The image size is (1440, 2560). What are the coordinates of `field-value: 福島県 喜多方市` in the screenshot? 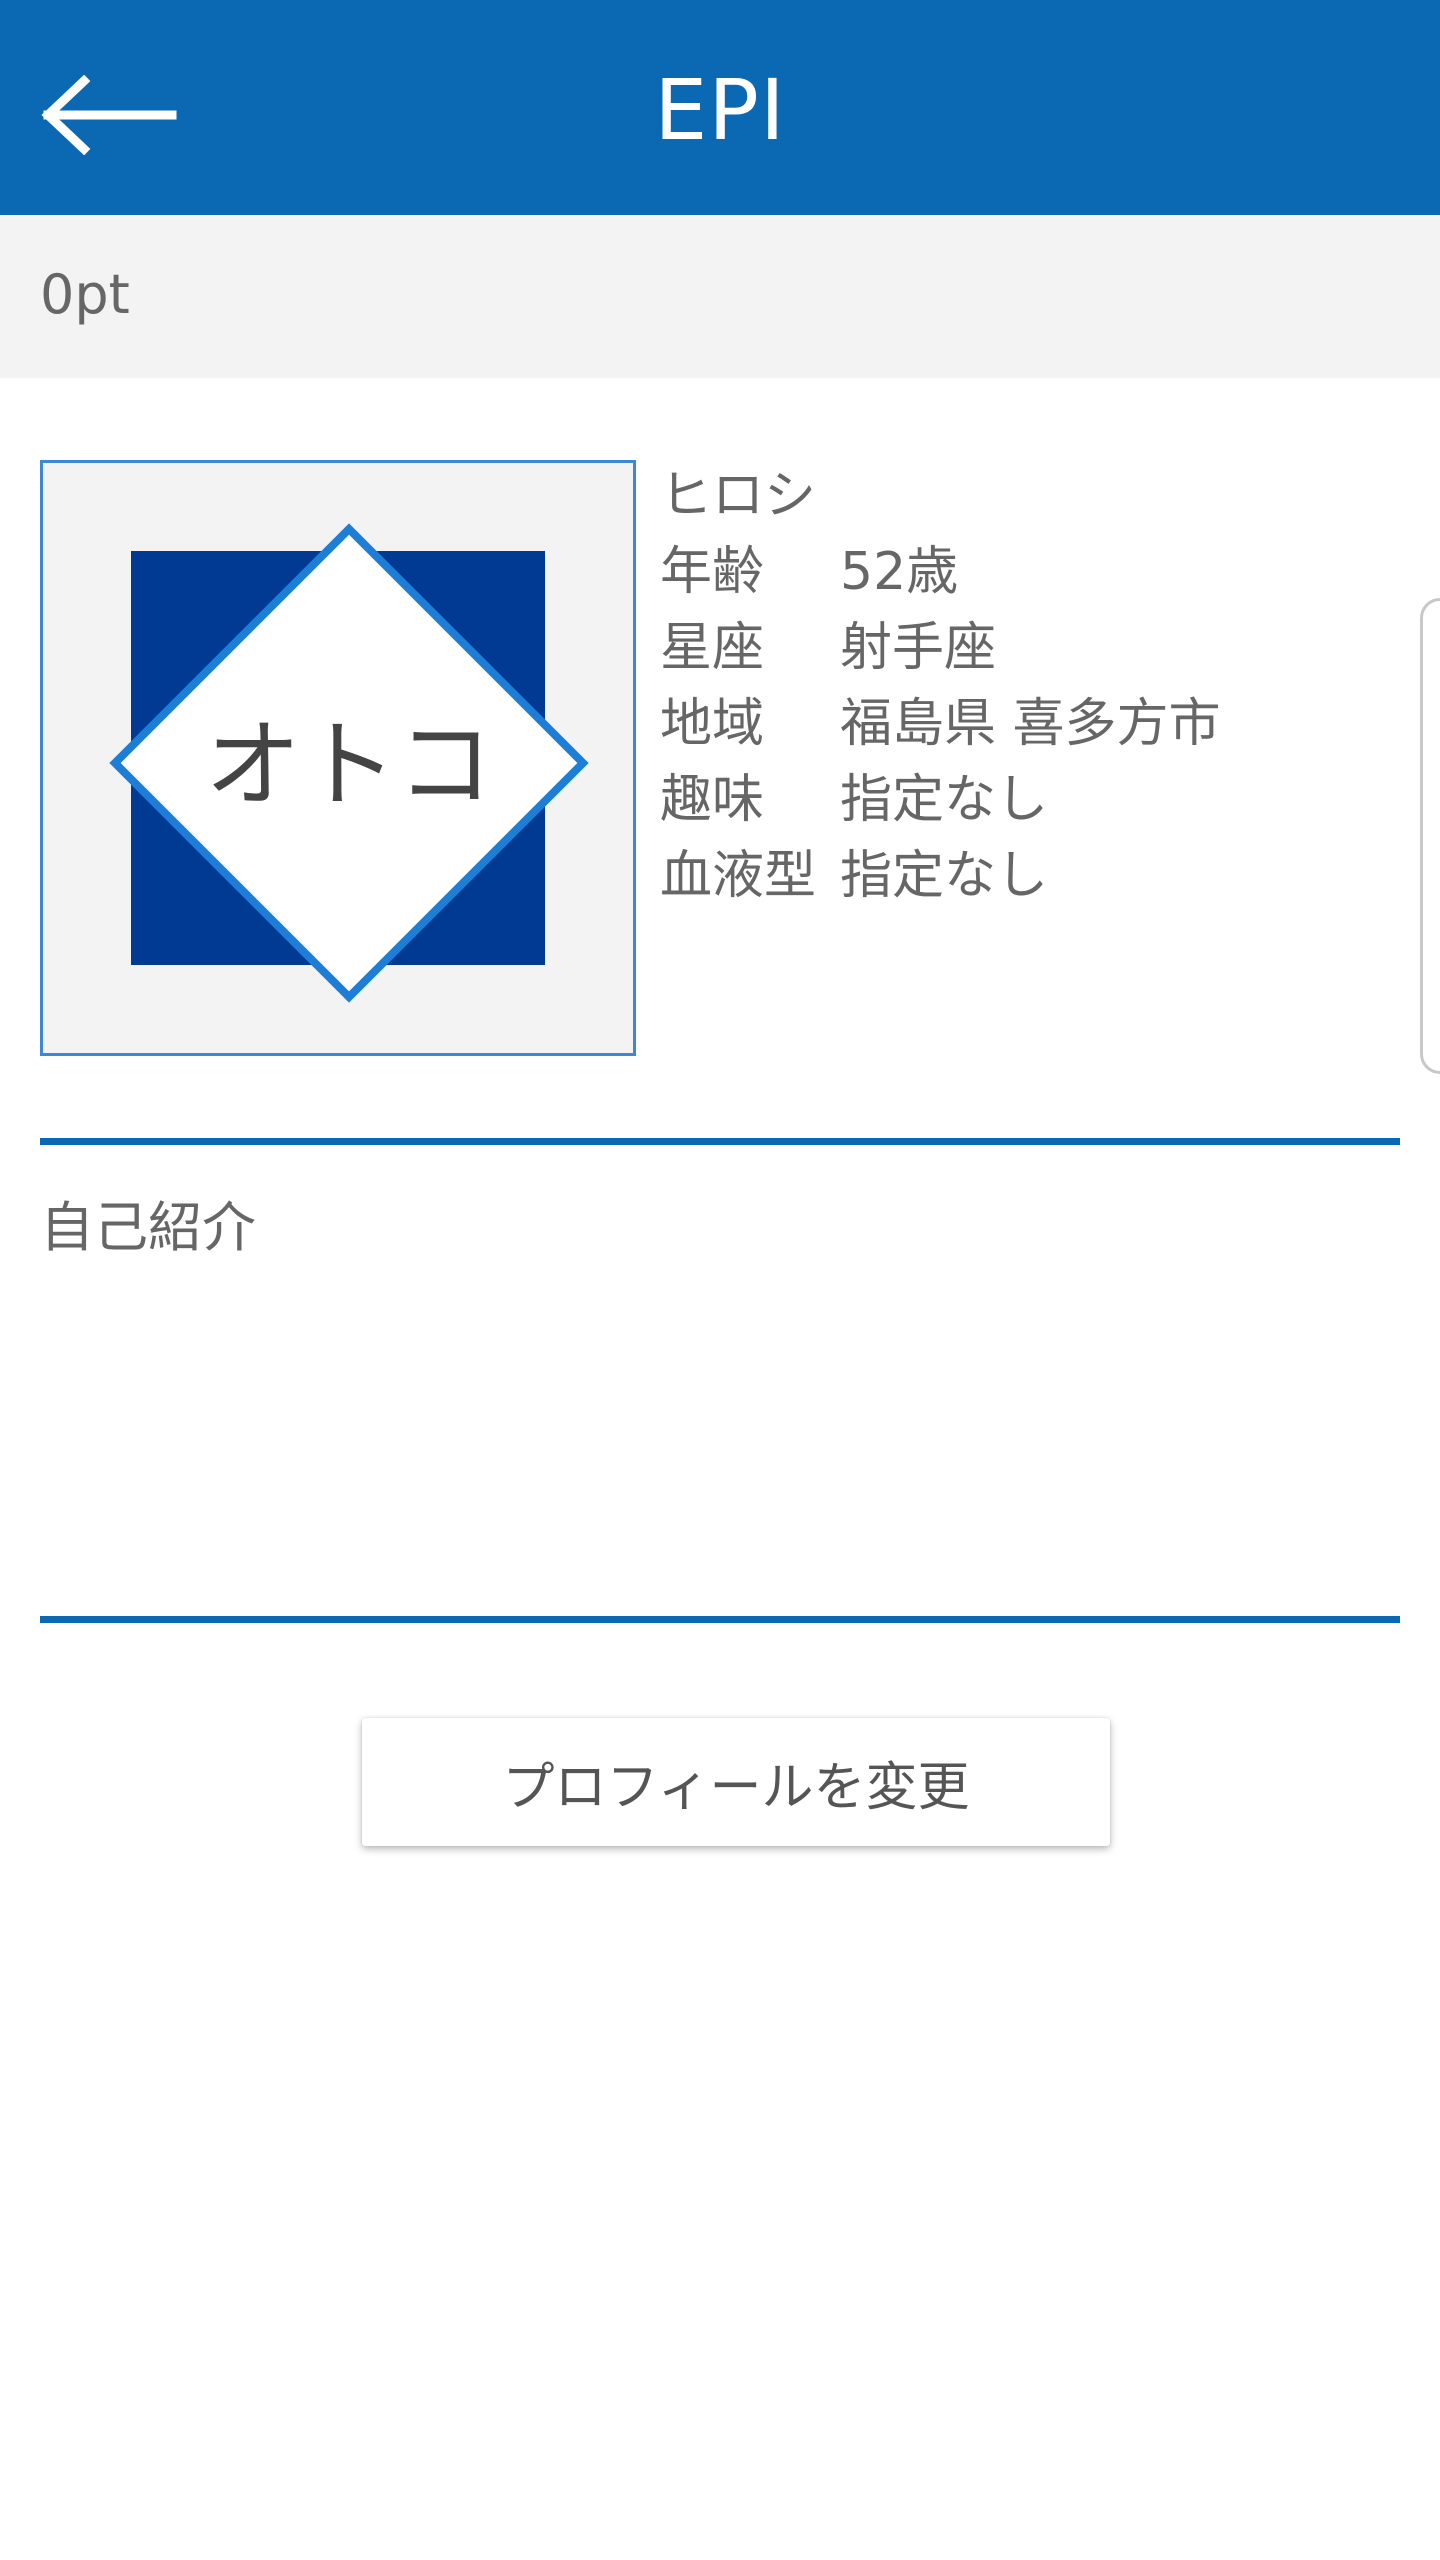 It's located at (1030, 724).